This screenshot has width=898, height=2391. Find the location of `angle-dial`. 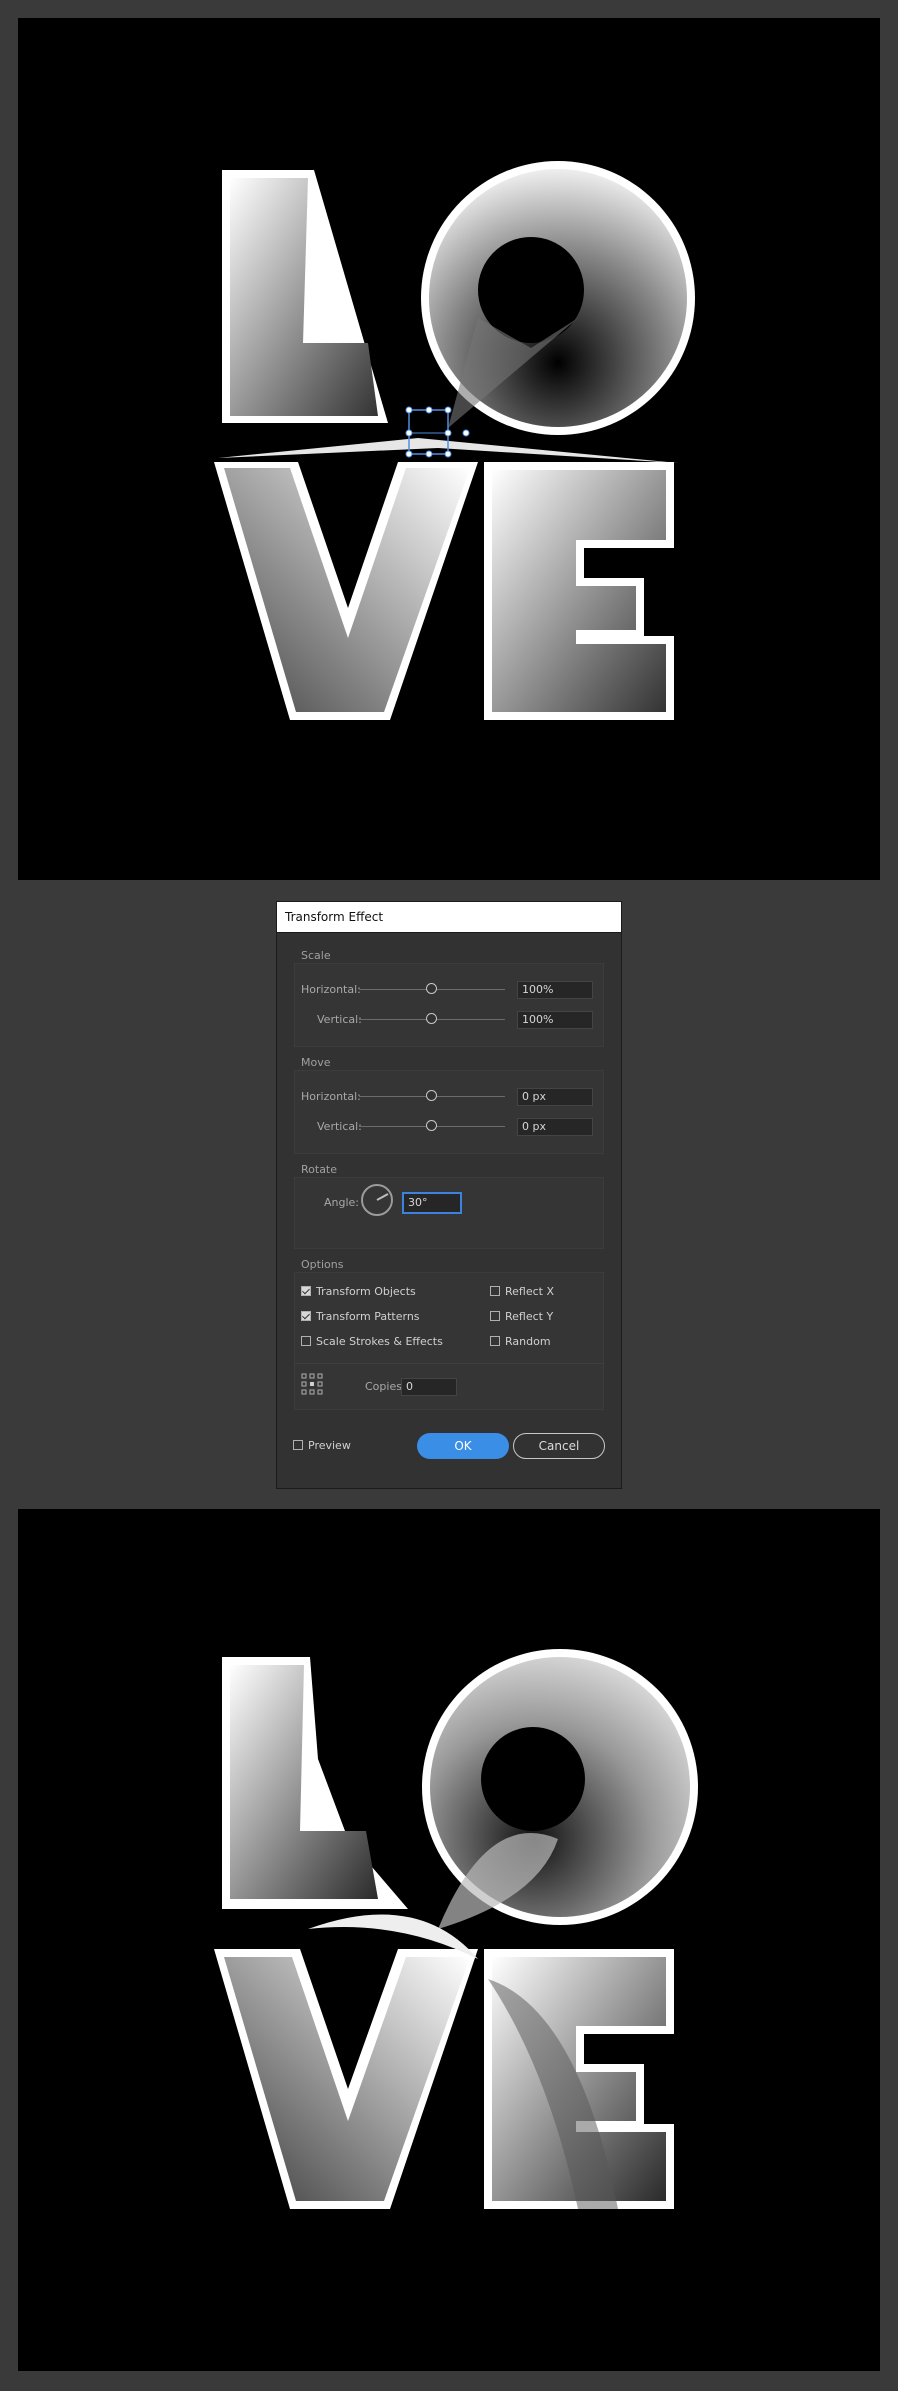

angle-dial is located at coordinates (377, 1200).